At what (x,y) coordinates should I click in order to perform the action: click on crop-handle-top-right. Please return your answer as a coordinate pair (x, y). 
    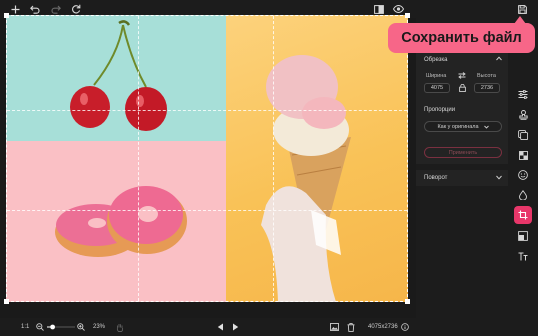
    Looking at the image, I should click on (407, 15).